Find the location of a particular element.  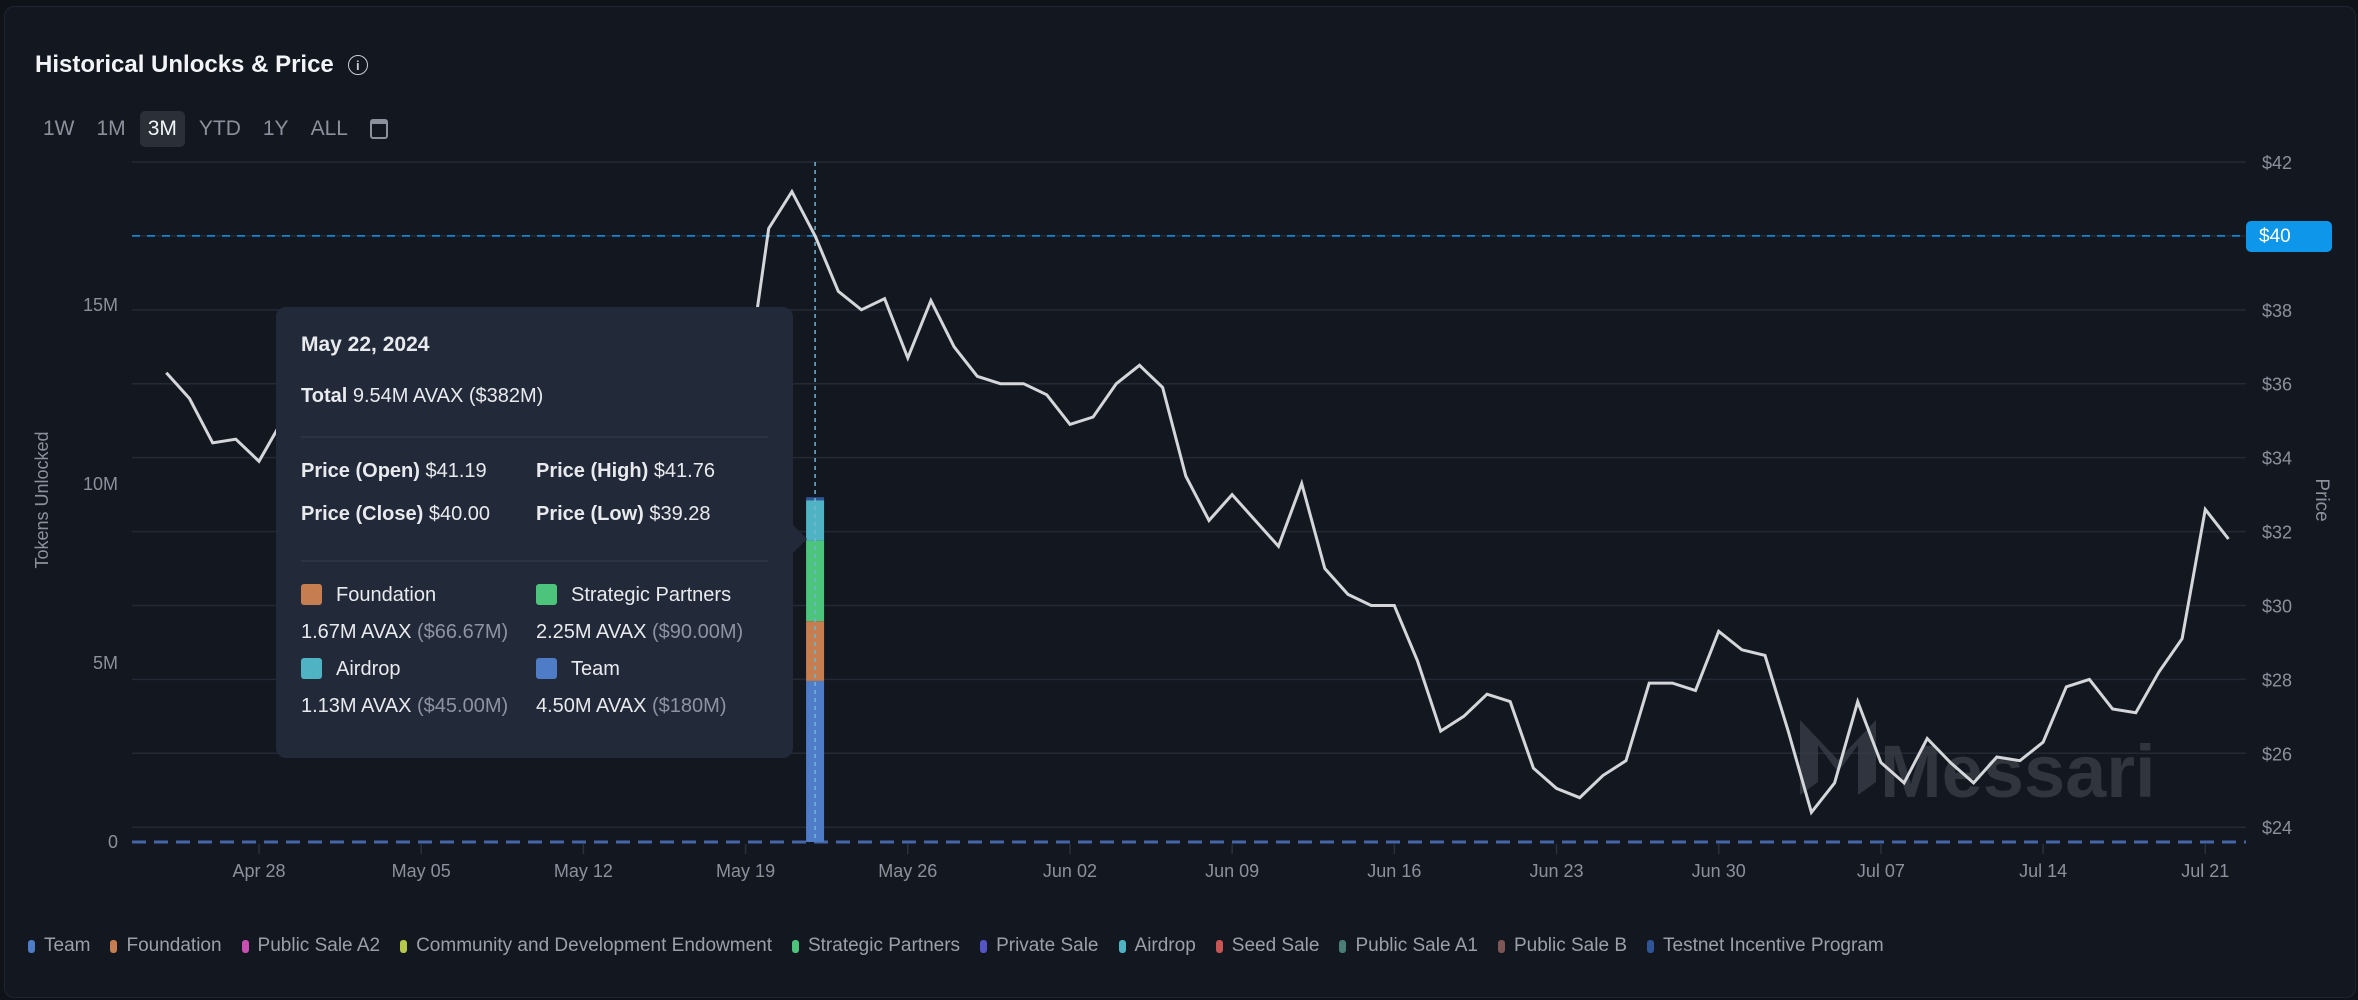

x-tick-label: Jul 07 is located at coordinates (1881, 871).